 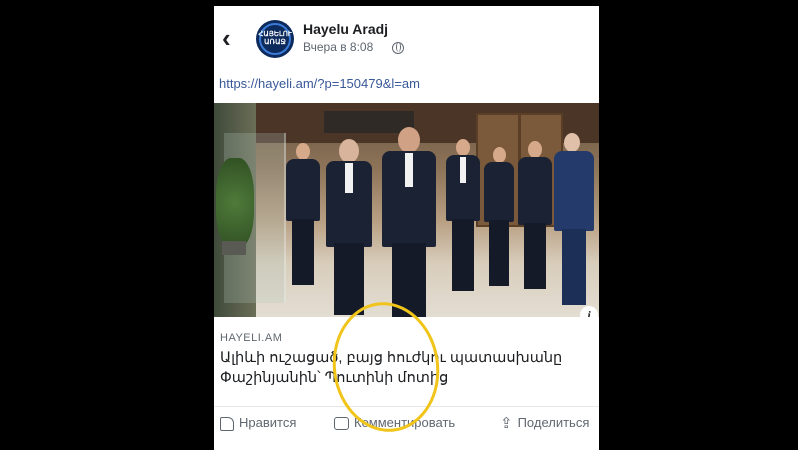 I want to click on comment-icon, so click(x=341, y=424).